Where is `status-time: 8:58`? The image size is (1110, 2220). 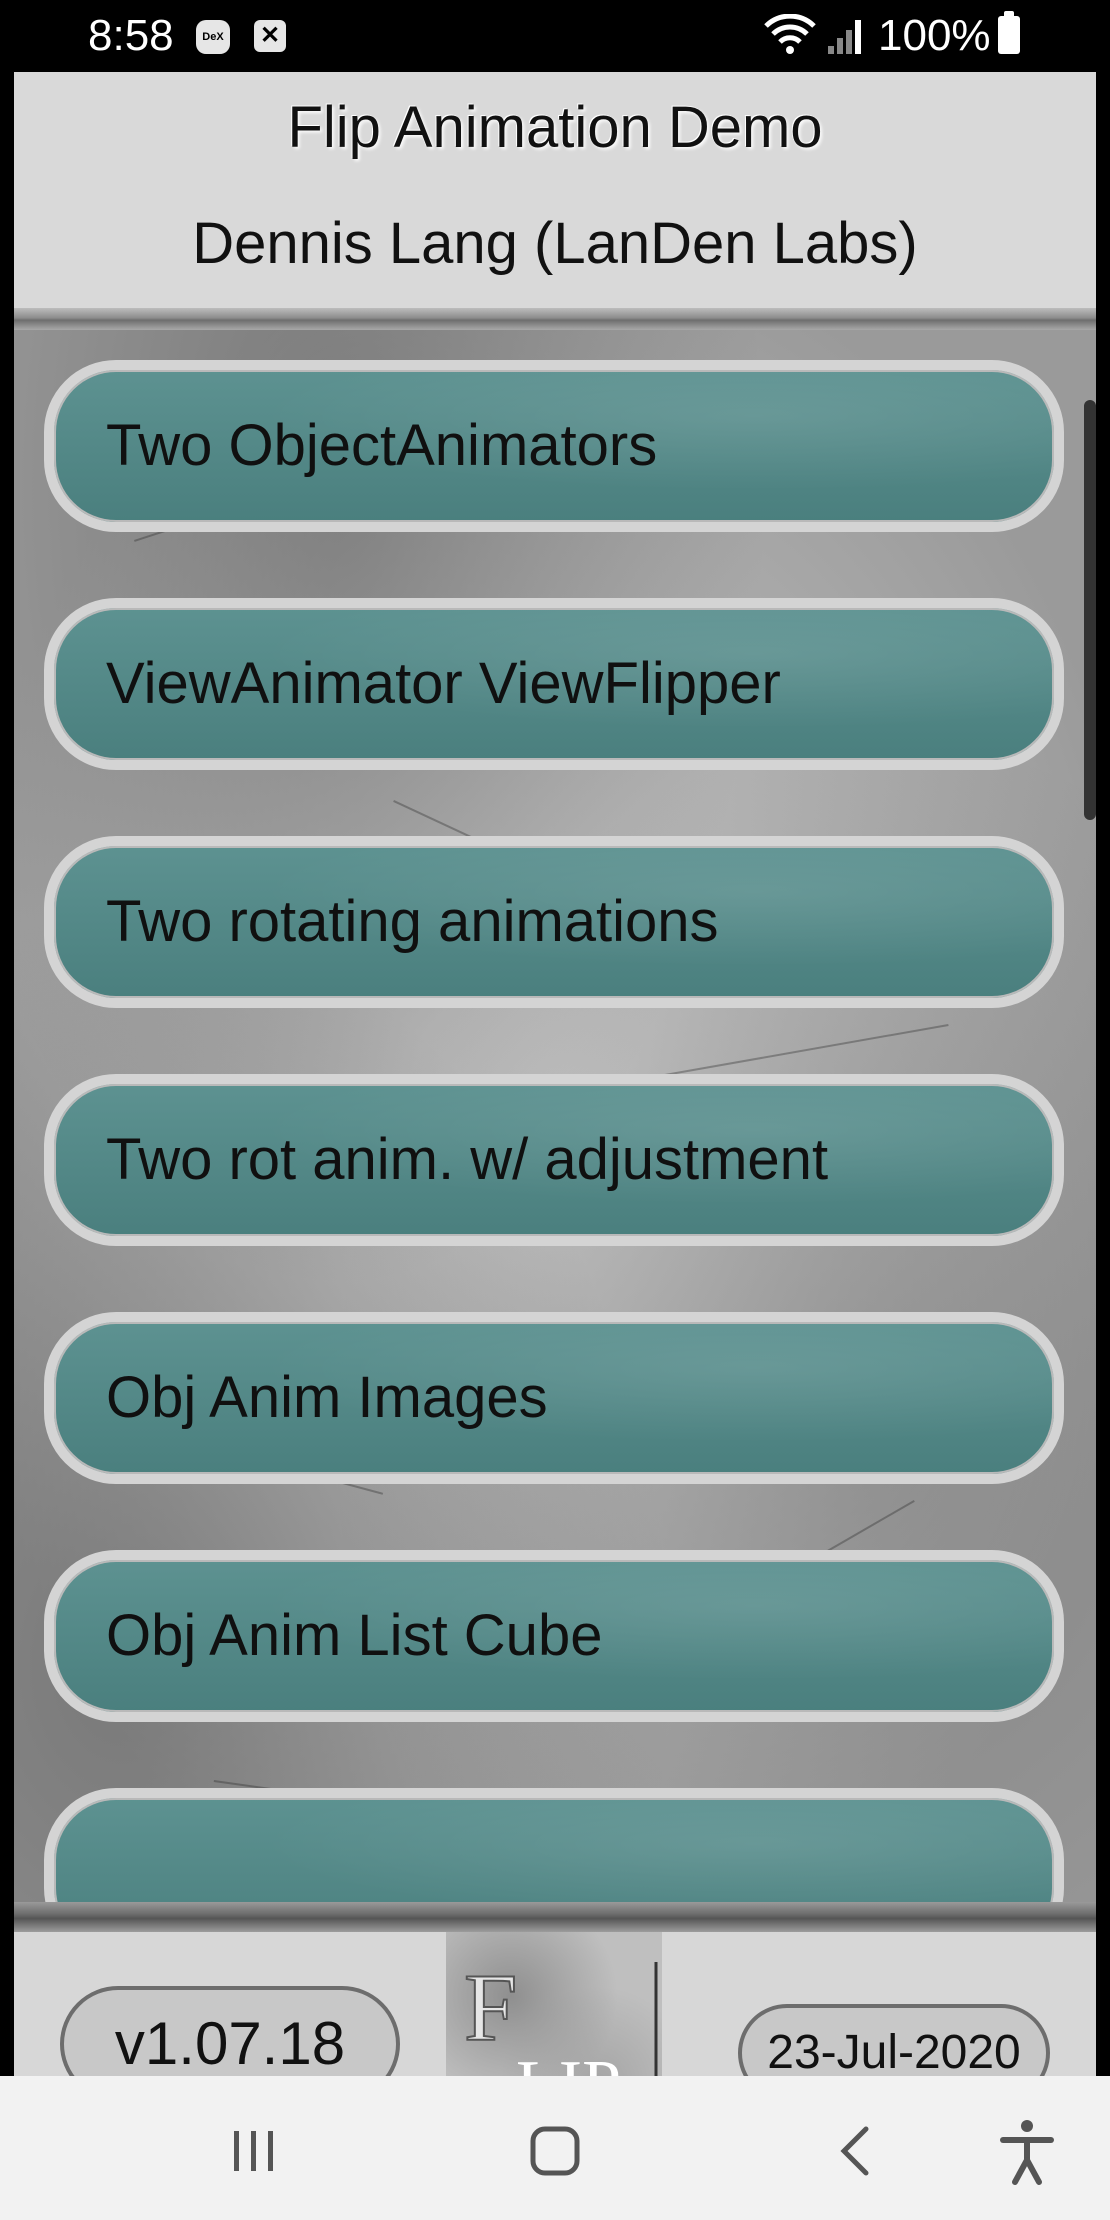 status-time: 8:58 is located at coordinates (131, 35).